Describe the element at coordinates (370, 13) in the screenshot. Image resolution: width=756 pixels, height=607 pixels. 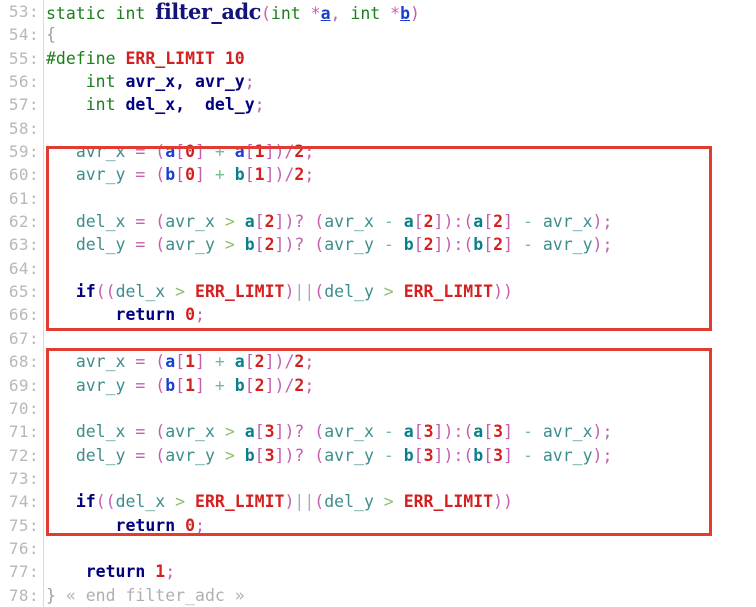
I see `keyword-int: int` at that location.